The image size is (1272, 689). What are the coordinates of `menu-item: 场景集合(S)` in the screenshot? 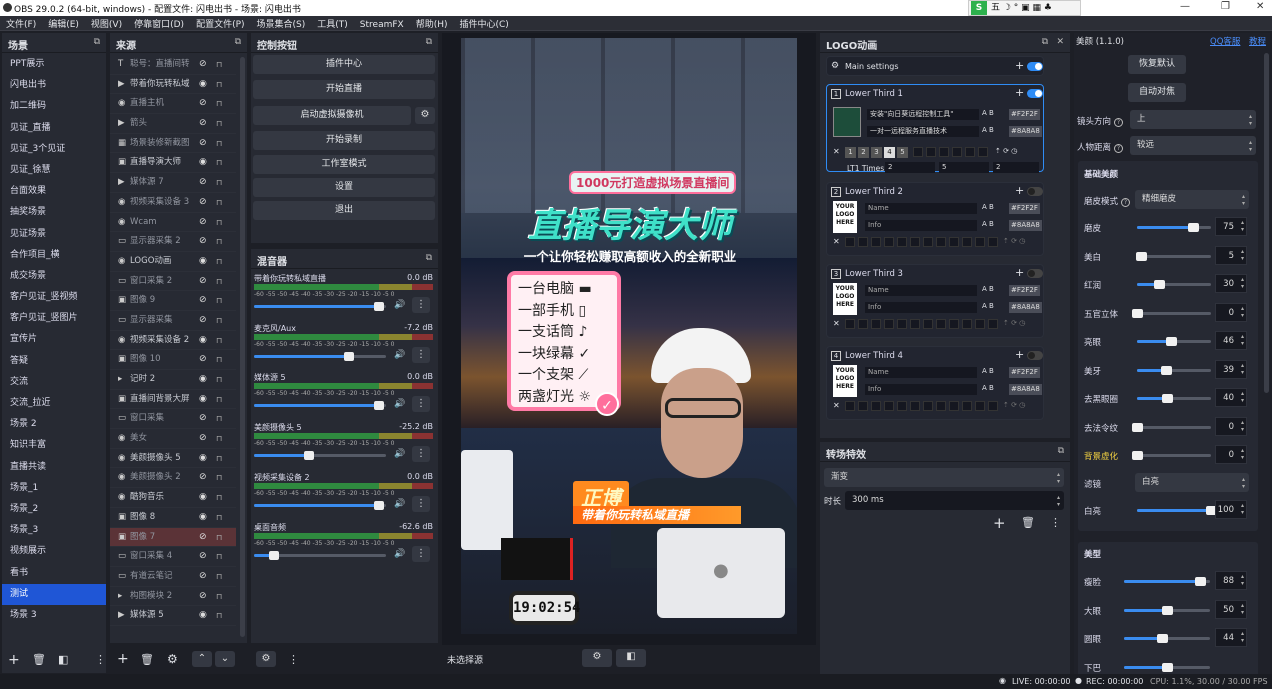 It's located at (281, 23).